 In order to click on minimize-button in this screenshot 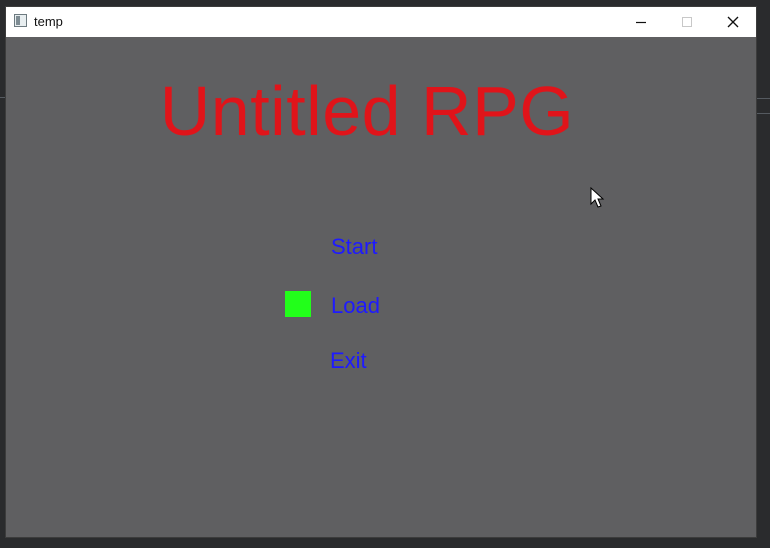, I will do `click(641, 22)`.